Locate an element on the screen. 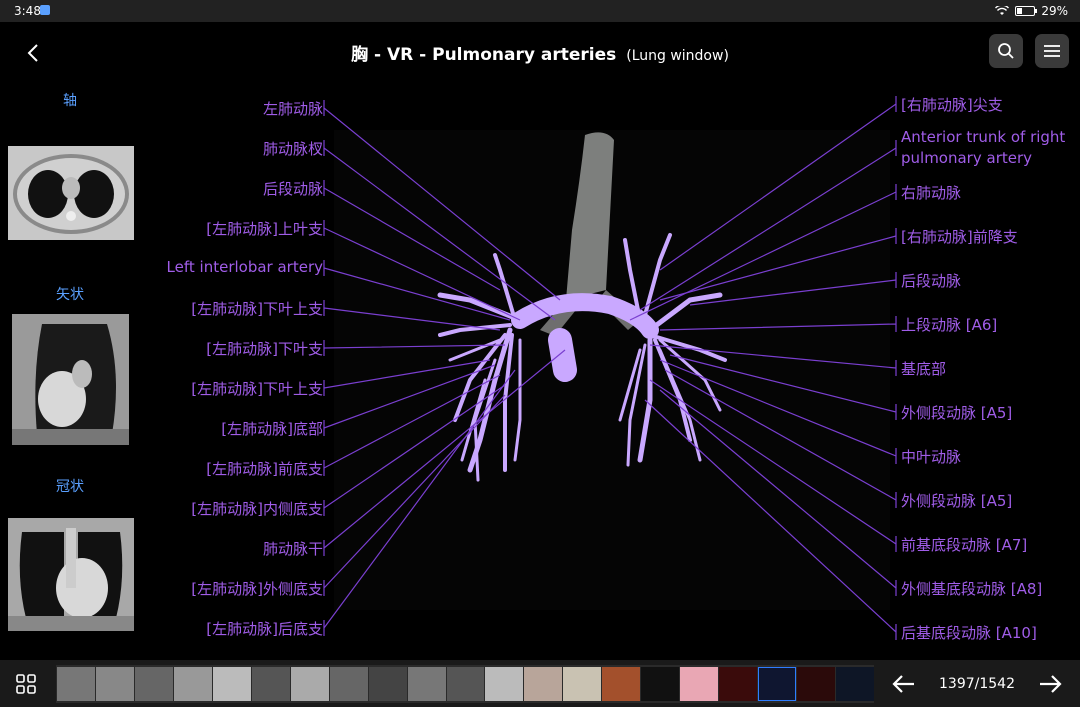 This screenshot has height=707, width=1080. left-label-7: [左肺动脉]下叶支 is located at coordinates (264, 348).